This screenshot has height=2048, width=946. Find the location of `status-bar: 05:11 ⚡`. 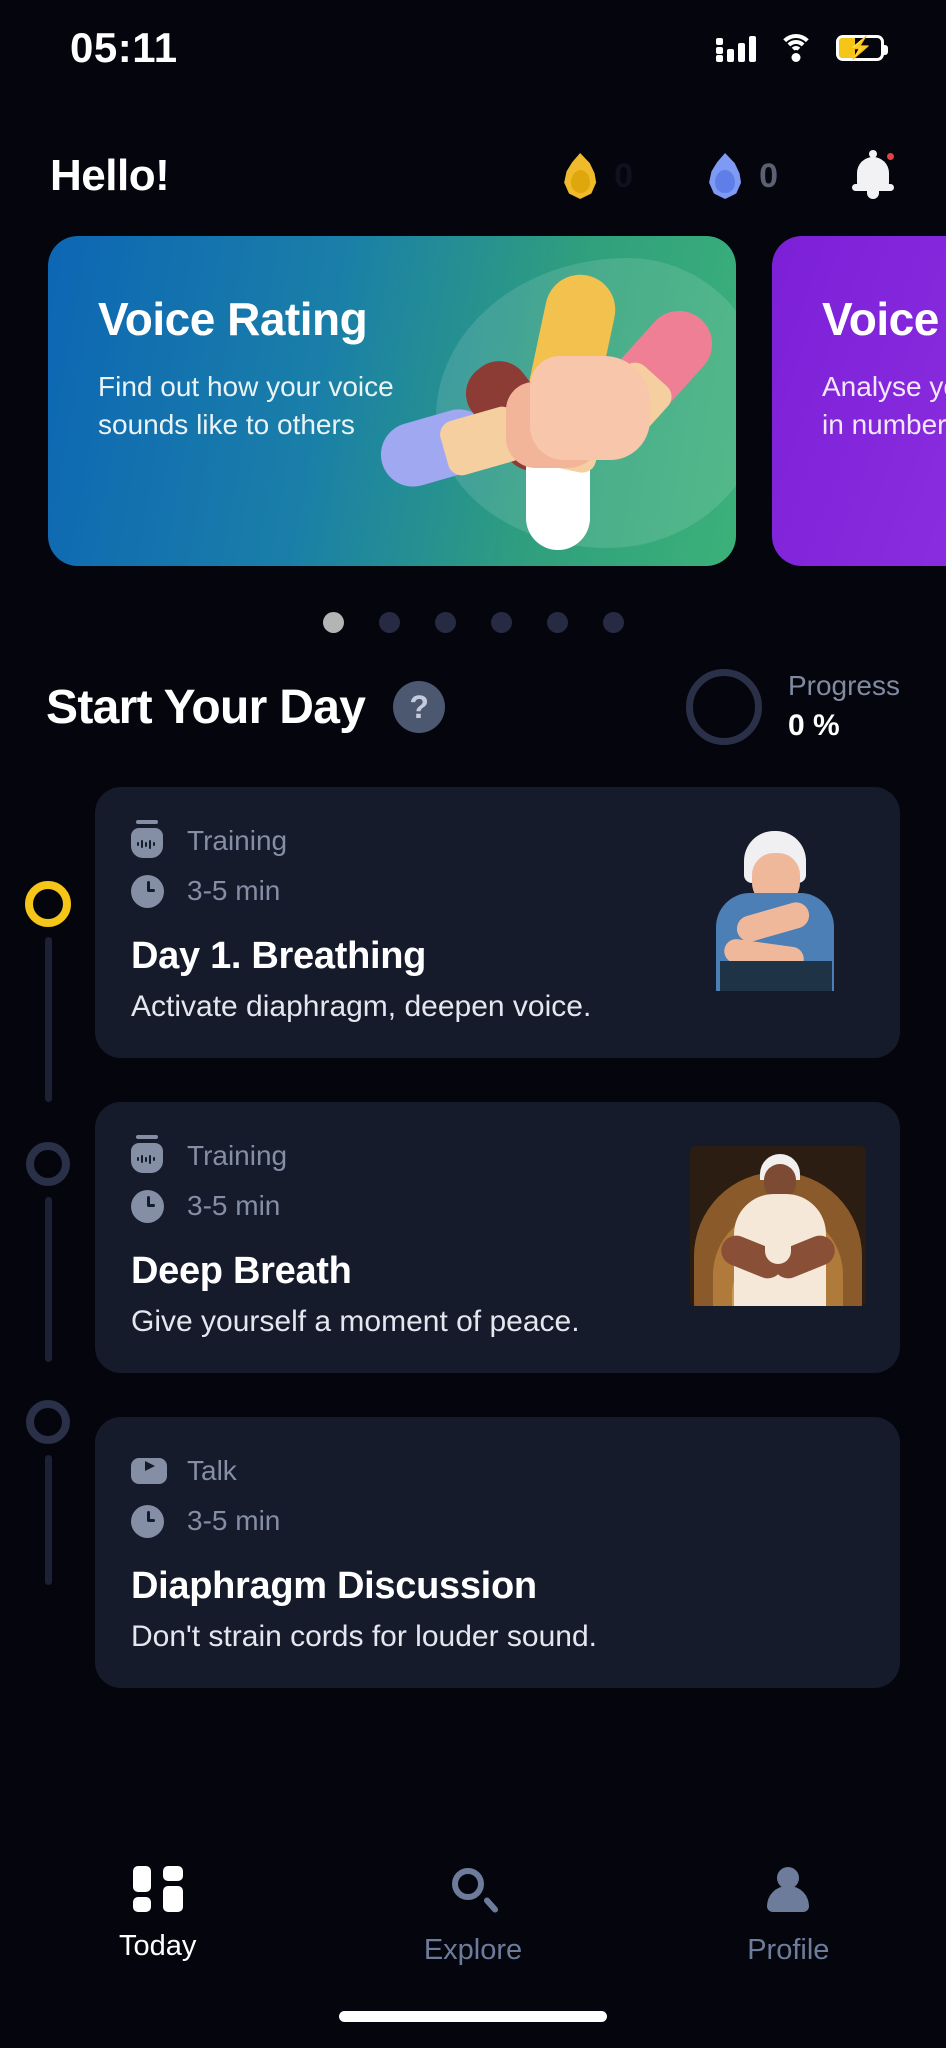

status-bar: 05:11 ⚡ is located at coordinates (473, 48).